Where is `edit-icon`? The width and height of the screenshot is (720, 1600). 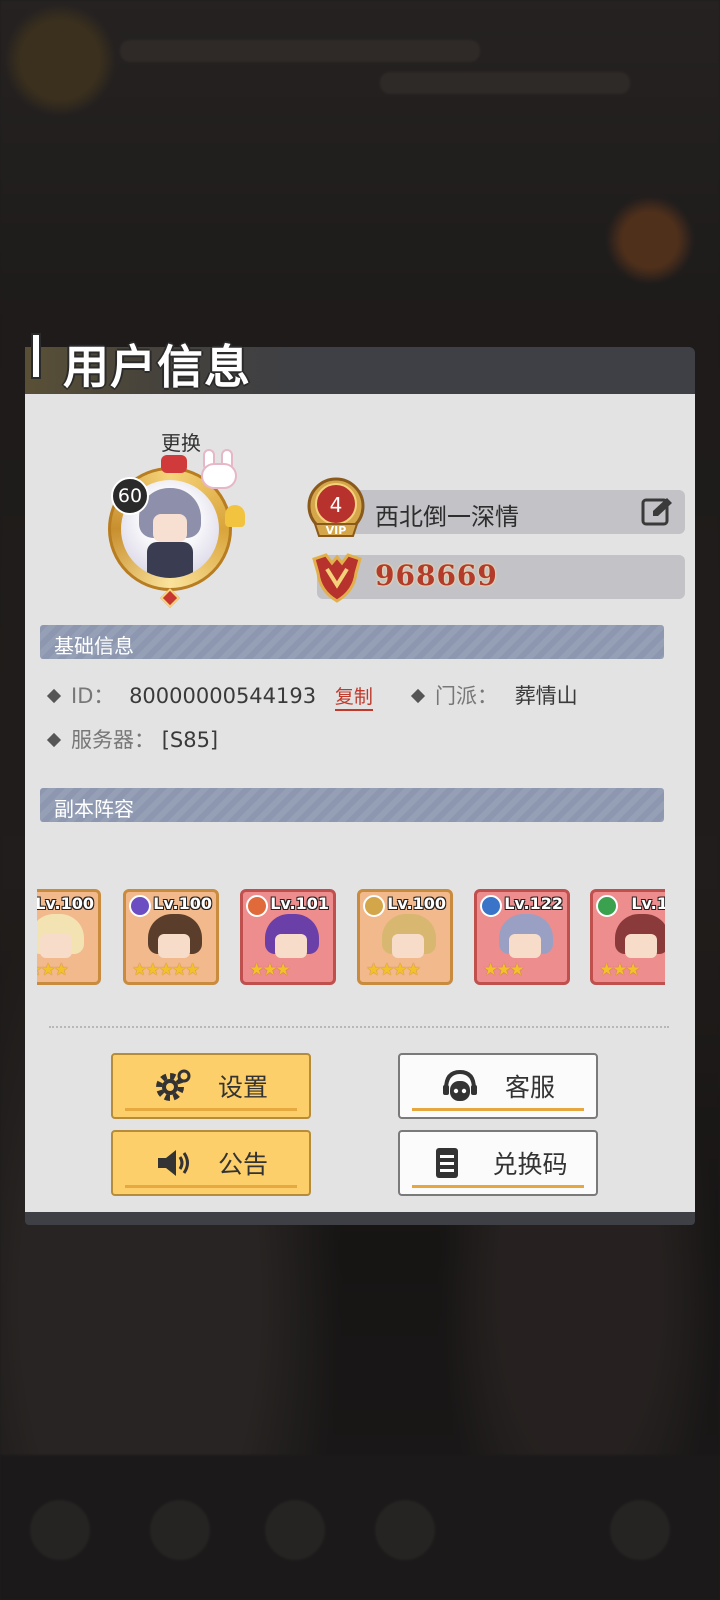
edit-icon is located at coordinates (658, 512).